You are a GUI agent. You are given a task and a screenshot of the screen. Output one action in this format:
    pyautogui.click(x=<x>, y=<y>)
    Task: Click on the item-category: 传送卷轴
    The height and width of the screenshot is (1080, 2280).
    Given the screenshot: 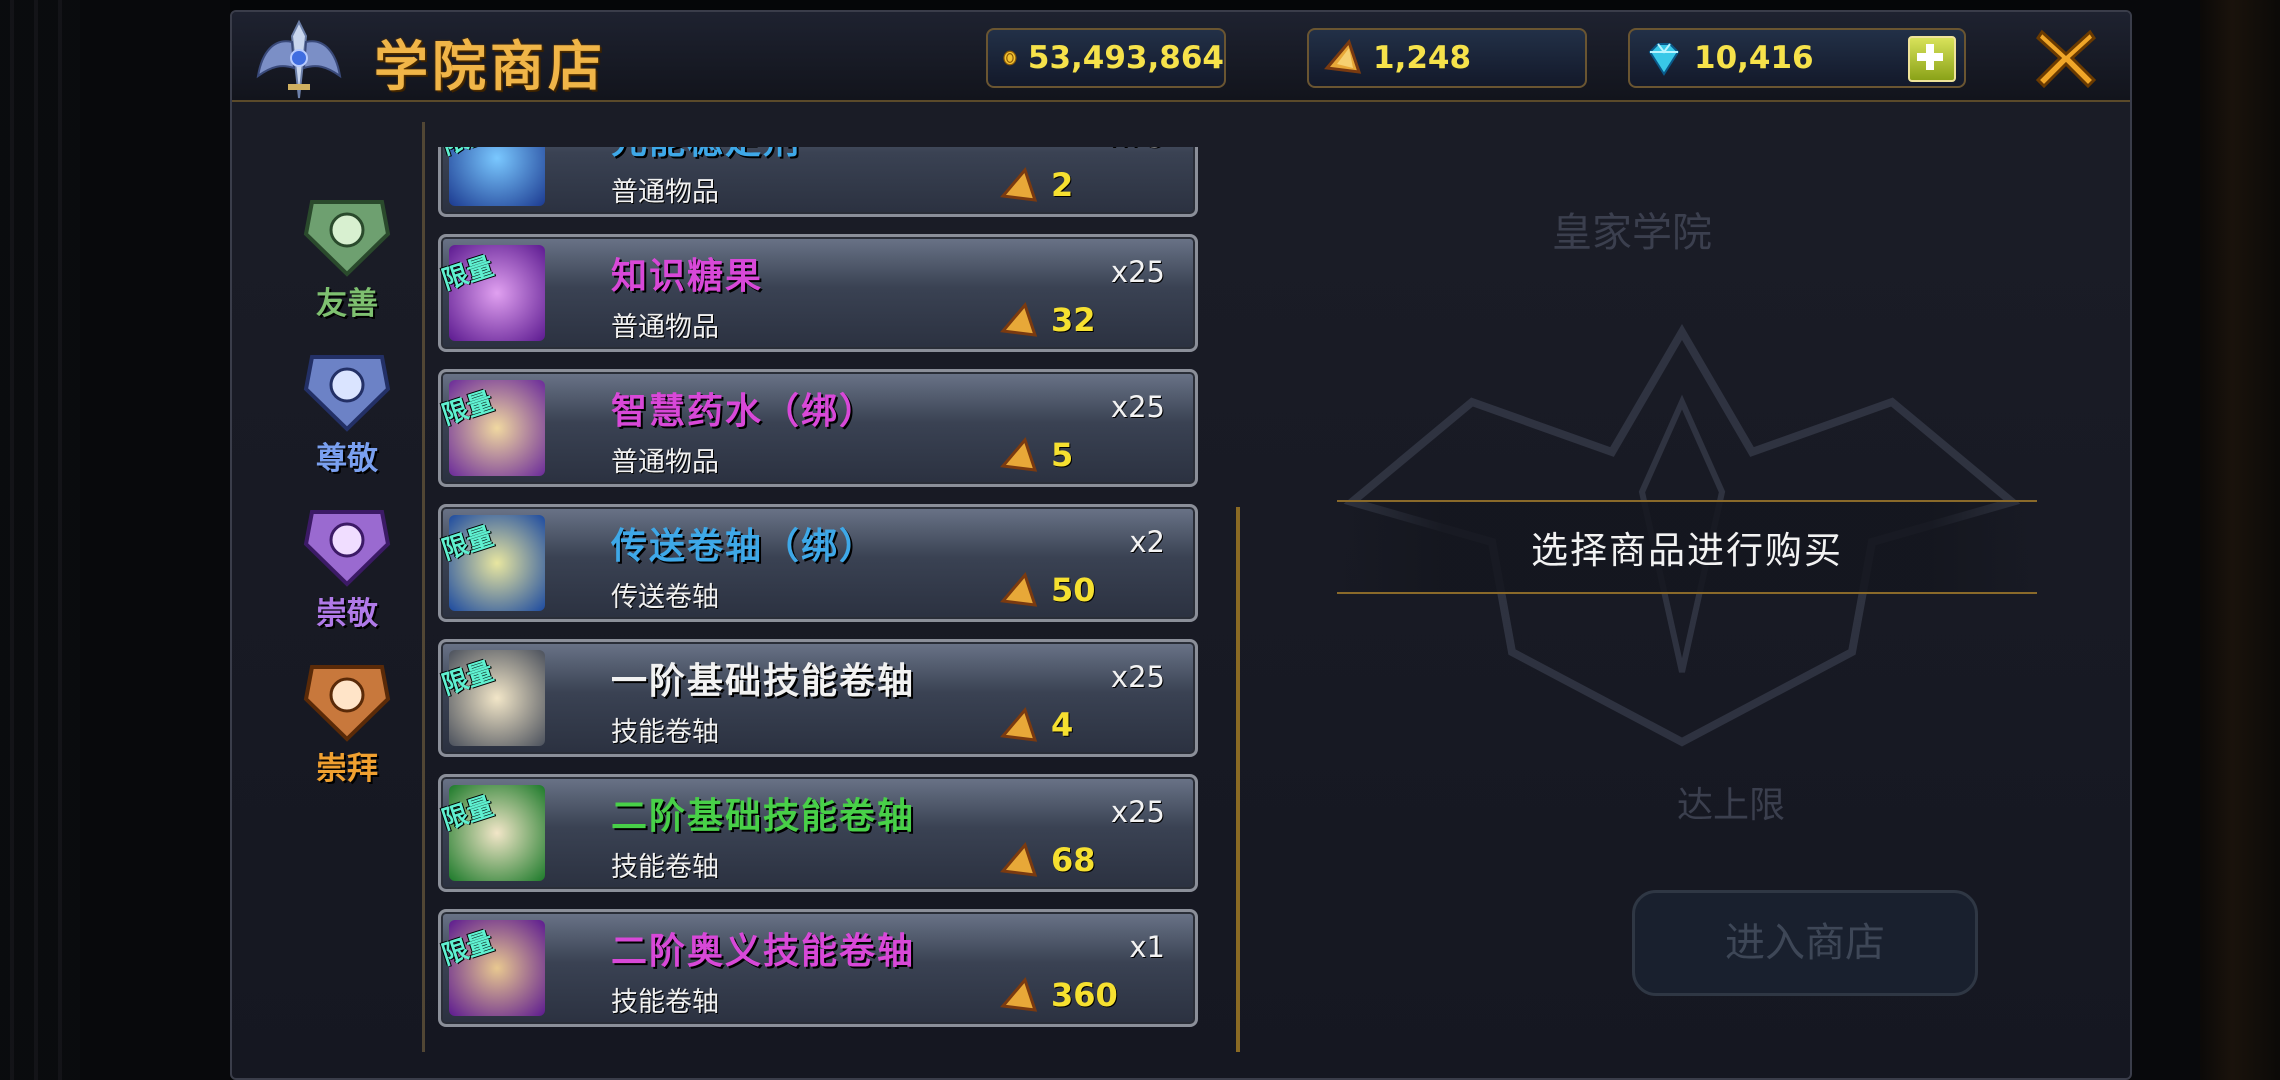 What is the action you would take?
    pyautogui.click(x=665, y=597)
    